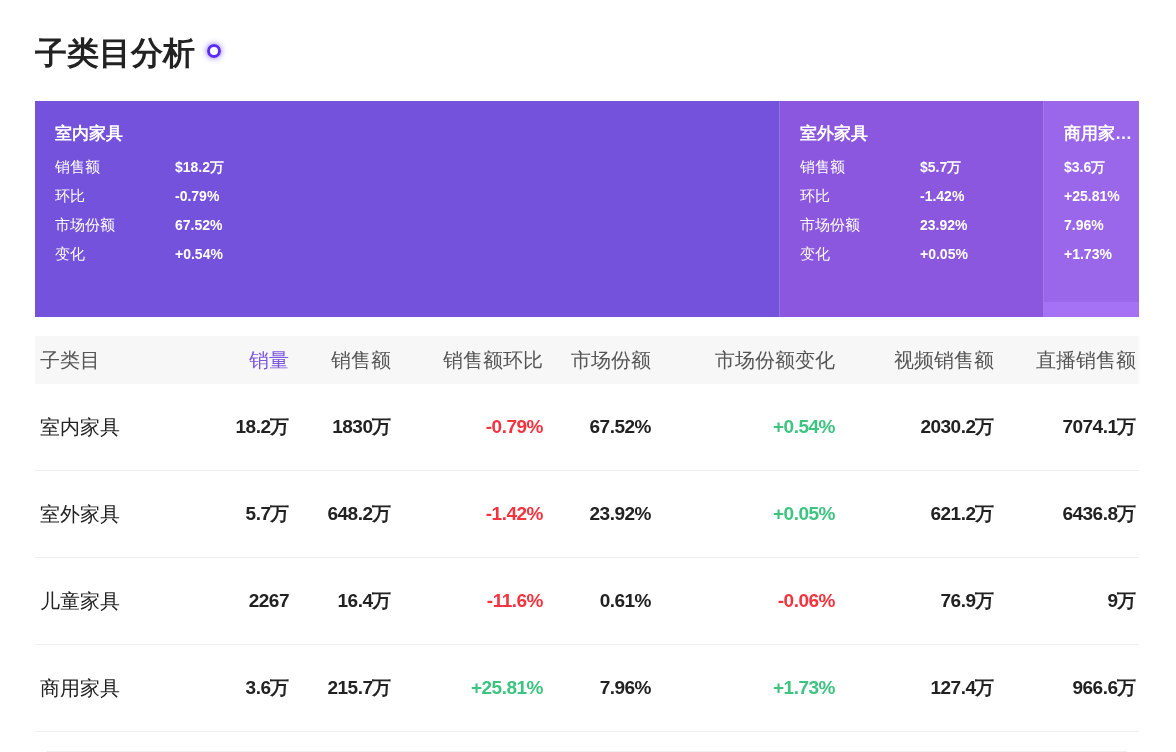 This screenshot has width=1176, height=752. I want to click on table-cell-text: +1.73%, so click(803, 687).